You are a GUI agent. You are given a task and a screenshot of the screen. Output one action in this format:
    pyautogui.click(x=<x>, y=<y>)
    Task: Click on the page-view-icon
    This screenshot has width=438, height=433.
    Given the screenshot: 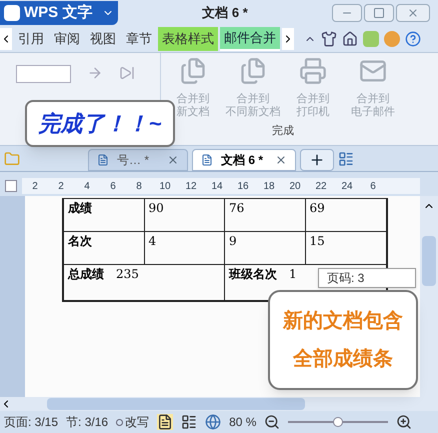 What is the action you would take?
    pyautogui.click(x=165, y=422)
    